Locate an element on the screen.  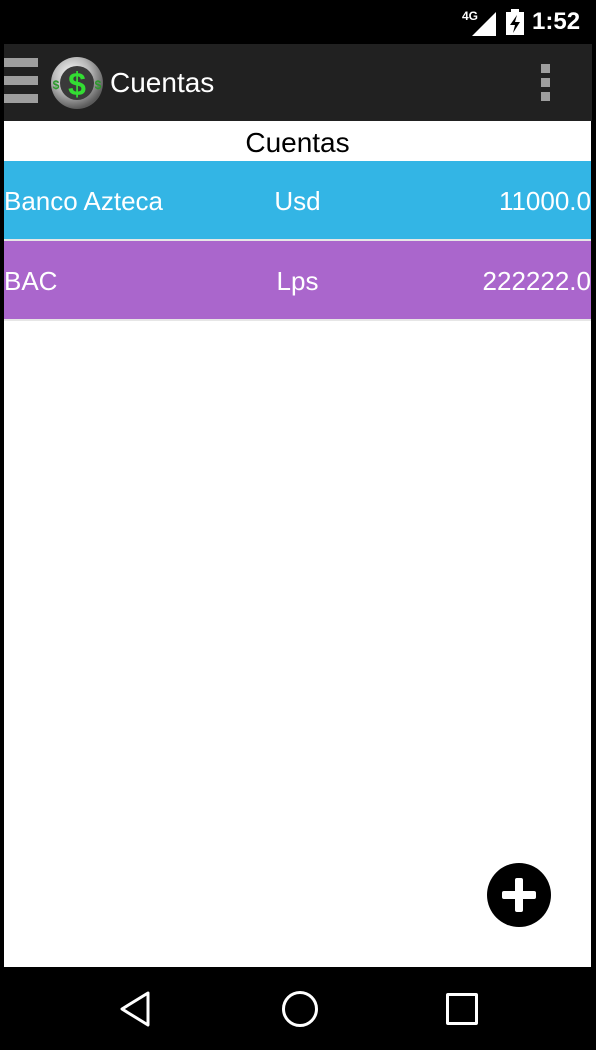
action-bar: $ $ $ Cuentas is located at coordinates (298, 82).